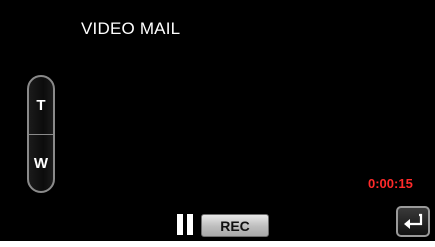  What do you see at coordinates (180, 224) in the screenshot?
I see `pause-bar-left` at bounding box center [180, 224].